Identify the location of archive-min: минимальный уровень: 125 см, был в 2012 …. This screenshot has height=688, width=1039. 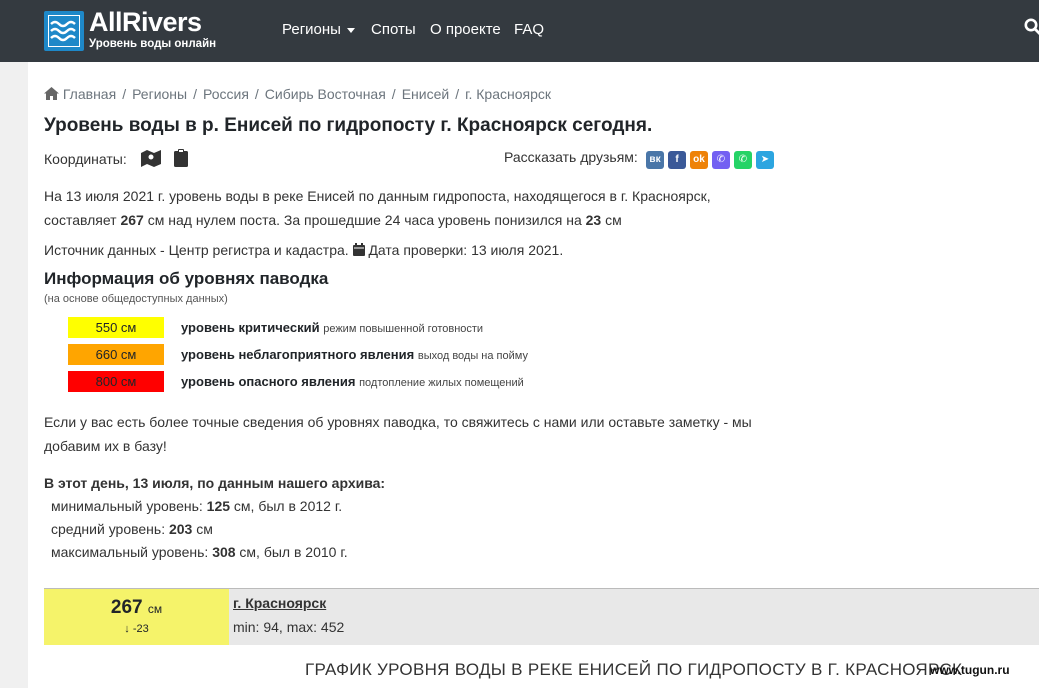
(196, 506).